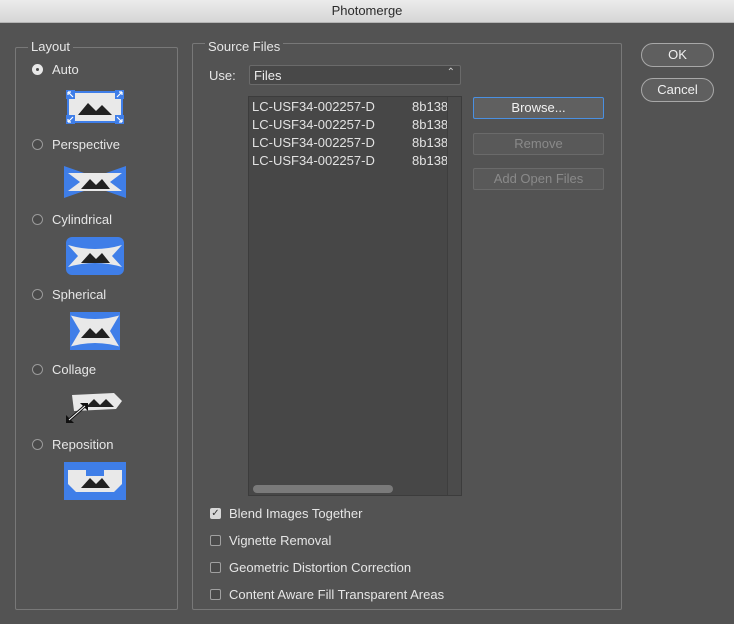 This screenshot has width=734, height=624. I want to click on geometric-distortion-option: Geometric Distortion Correction, so click(310, 567).